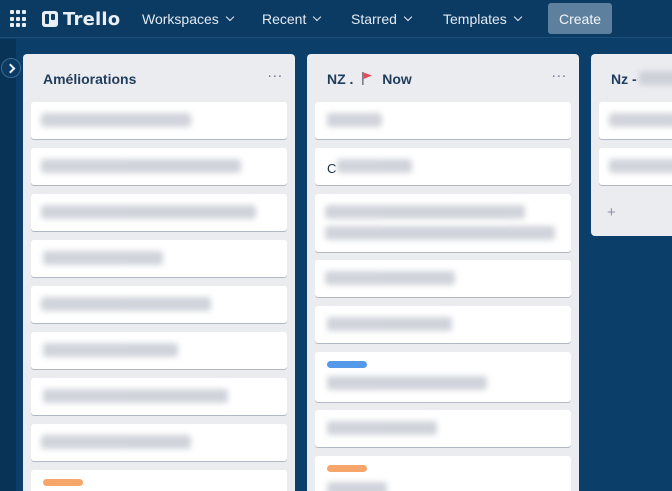  Describe the element at coordinates (631, 145) in the screenshot. I see `list-nz-partial: Nz - +` at that location.